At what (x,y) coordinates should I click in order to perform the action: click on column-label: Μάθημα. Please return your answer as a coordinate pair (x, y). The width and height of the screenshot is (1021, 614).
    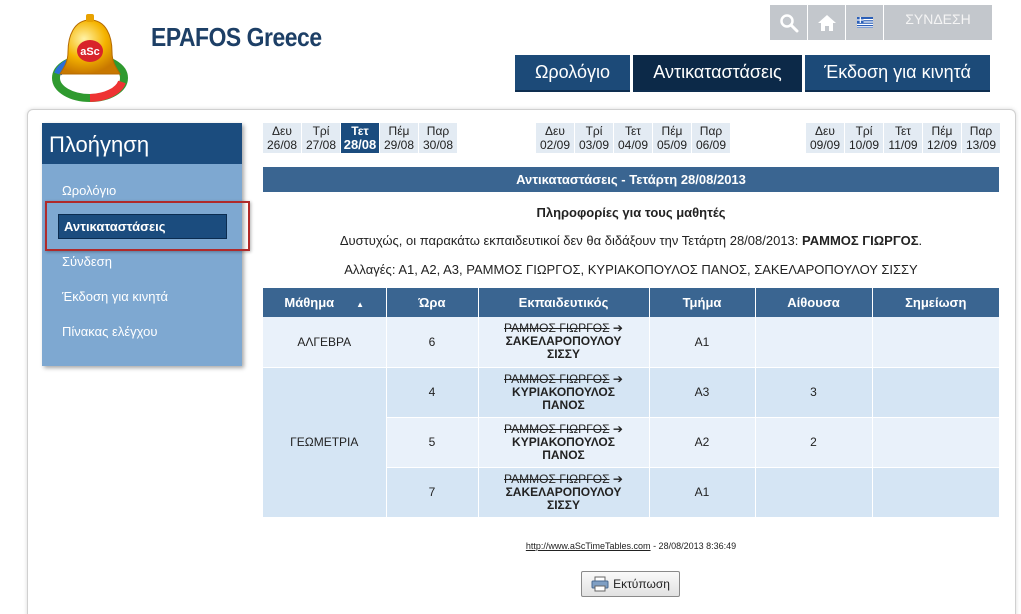
    Looking at the image, I should click on (309, 302).